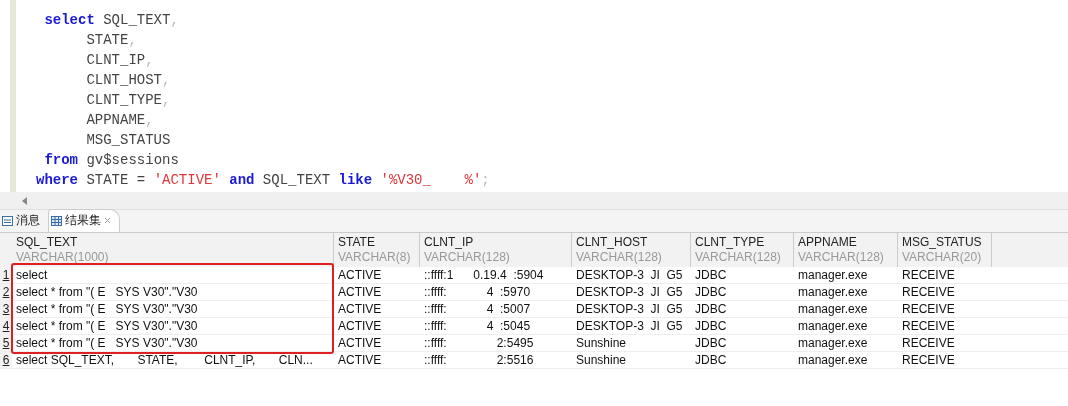 Image resolution: width=1068 pixels, height=406 pixels. What do you see at coordinates (6, 292) in the screenshot?
I see `row-number: 2` at bounding box center [6, 292].